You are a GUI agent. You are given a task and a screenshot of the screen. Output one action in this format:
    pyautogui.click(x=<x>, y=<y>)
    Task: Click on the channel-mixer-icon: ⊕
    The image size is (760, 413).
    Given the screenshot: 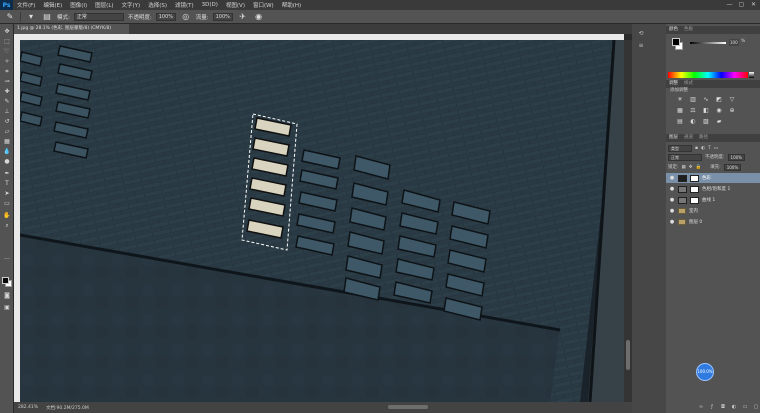 What is the action you would take?
    pyautogui.click(x=732, y=111)
    